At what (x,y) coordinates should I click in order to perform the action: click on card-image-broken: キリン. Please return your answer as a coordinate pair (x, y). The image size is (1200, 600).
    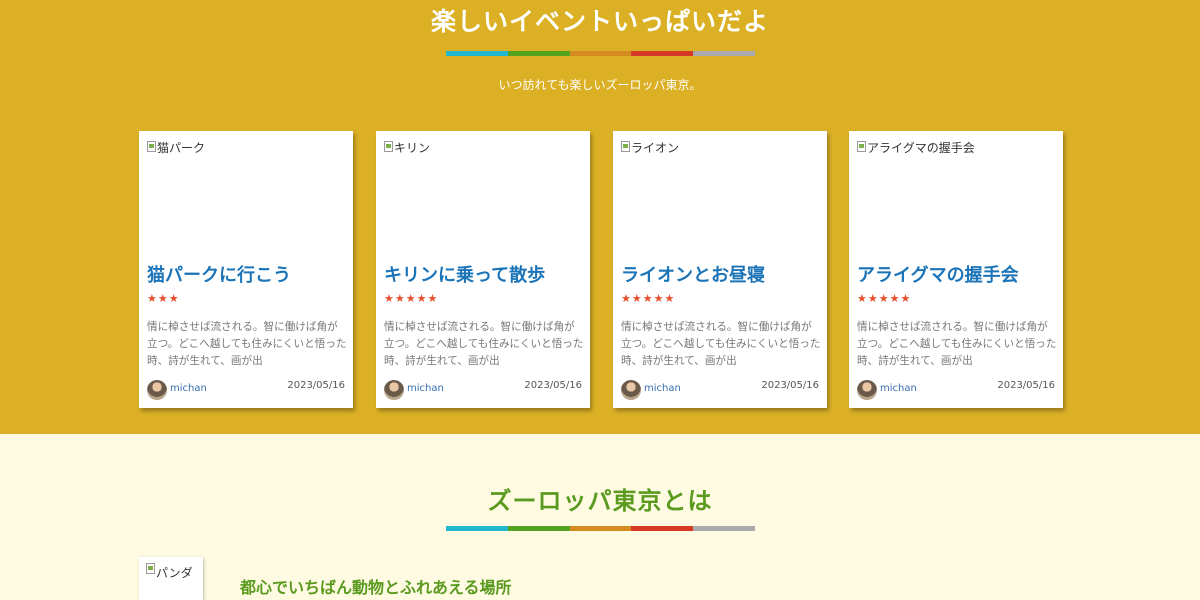
    Looking at the image, I should click on (407, 147).